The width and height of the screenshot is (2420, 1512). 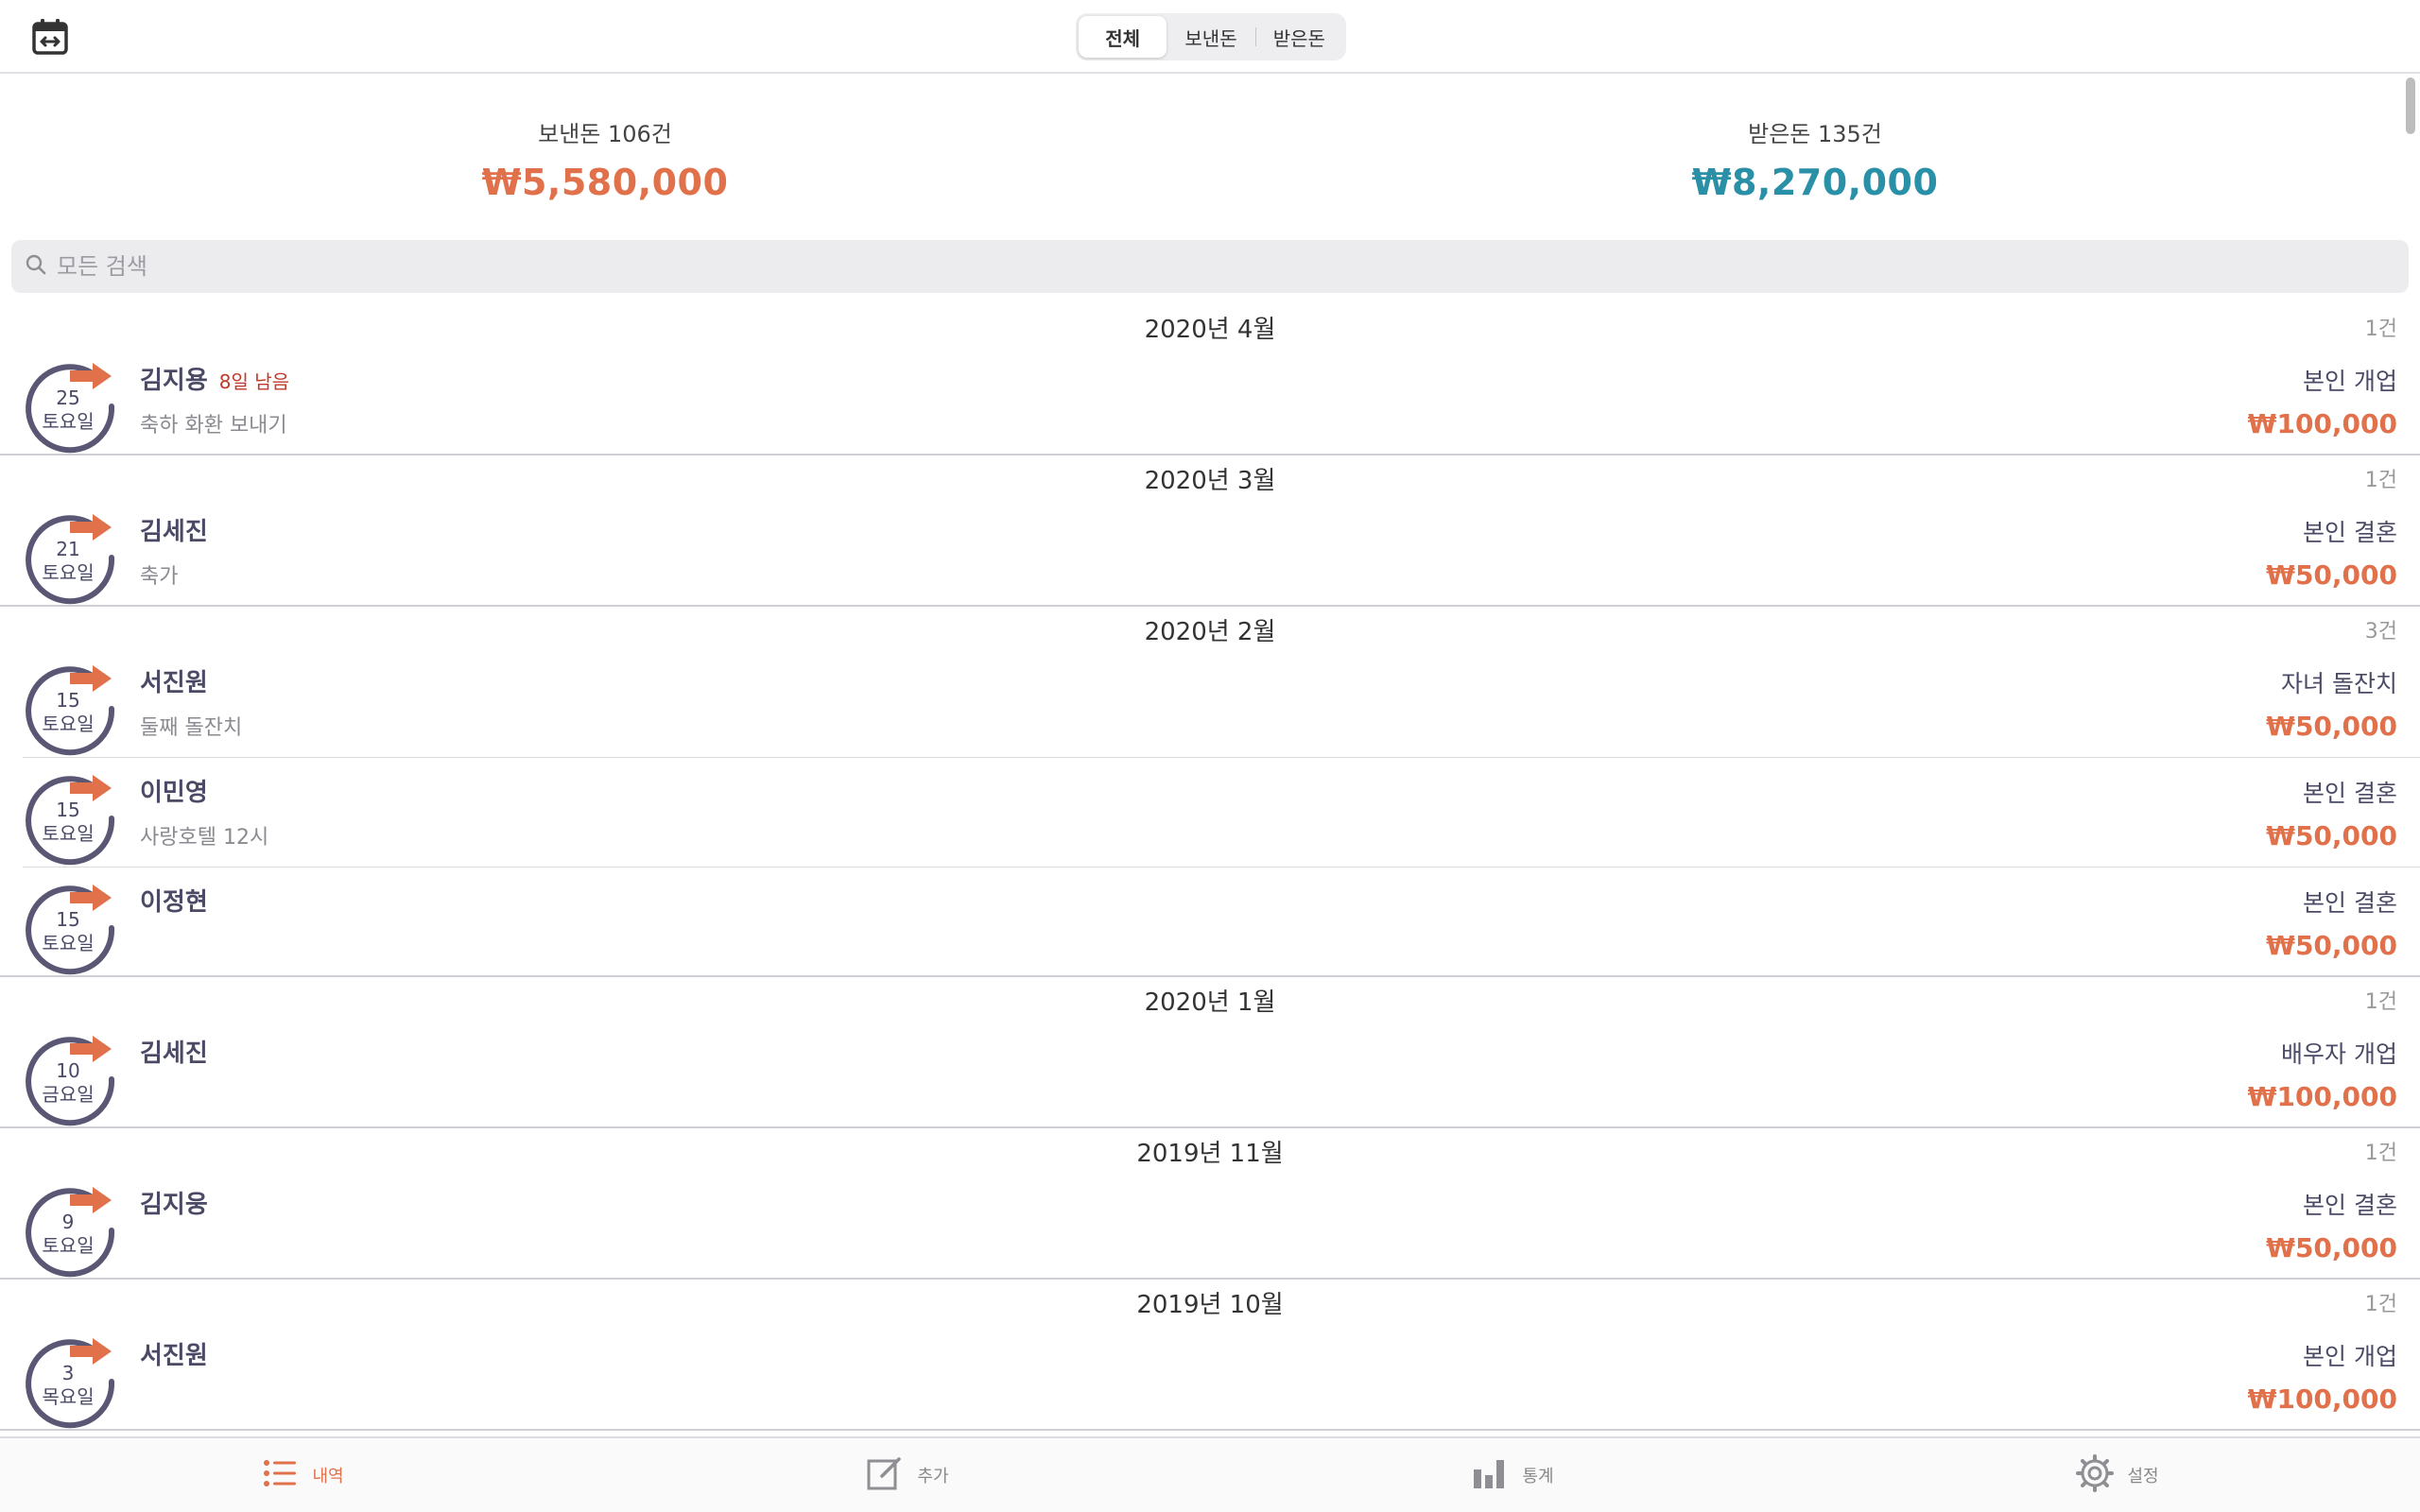 I want to click on gear-icon, so click(x=2096, y=1475).